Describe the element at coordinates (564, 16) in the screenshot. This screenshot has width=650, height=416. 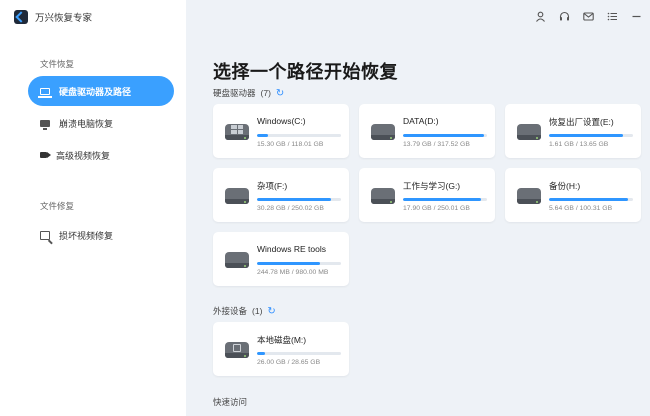
I see `headset-icon` at that location.